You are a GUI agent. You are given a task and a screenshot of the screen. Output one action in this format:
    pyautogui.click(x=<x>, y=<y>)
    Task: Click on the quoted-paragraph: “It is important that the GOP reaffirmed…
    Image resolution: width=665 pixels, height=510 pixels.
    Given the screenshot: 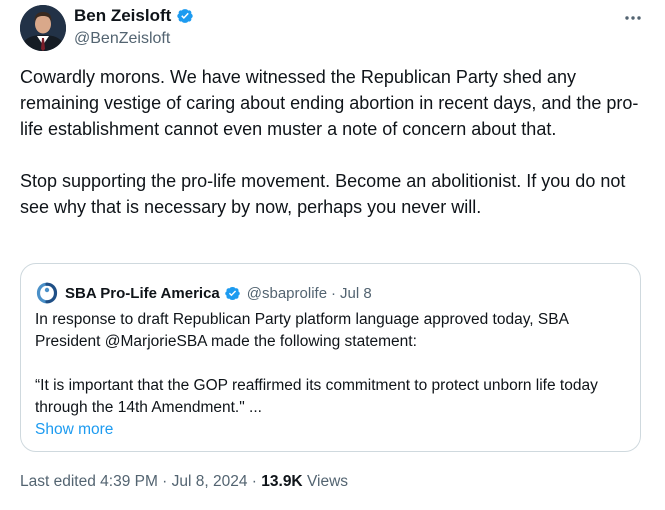 What is the action you would take?
    pyautogui.click(x=316, y=396)
    